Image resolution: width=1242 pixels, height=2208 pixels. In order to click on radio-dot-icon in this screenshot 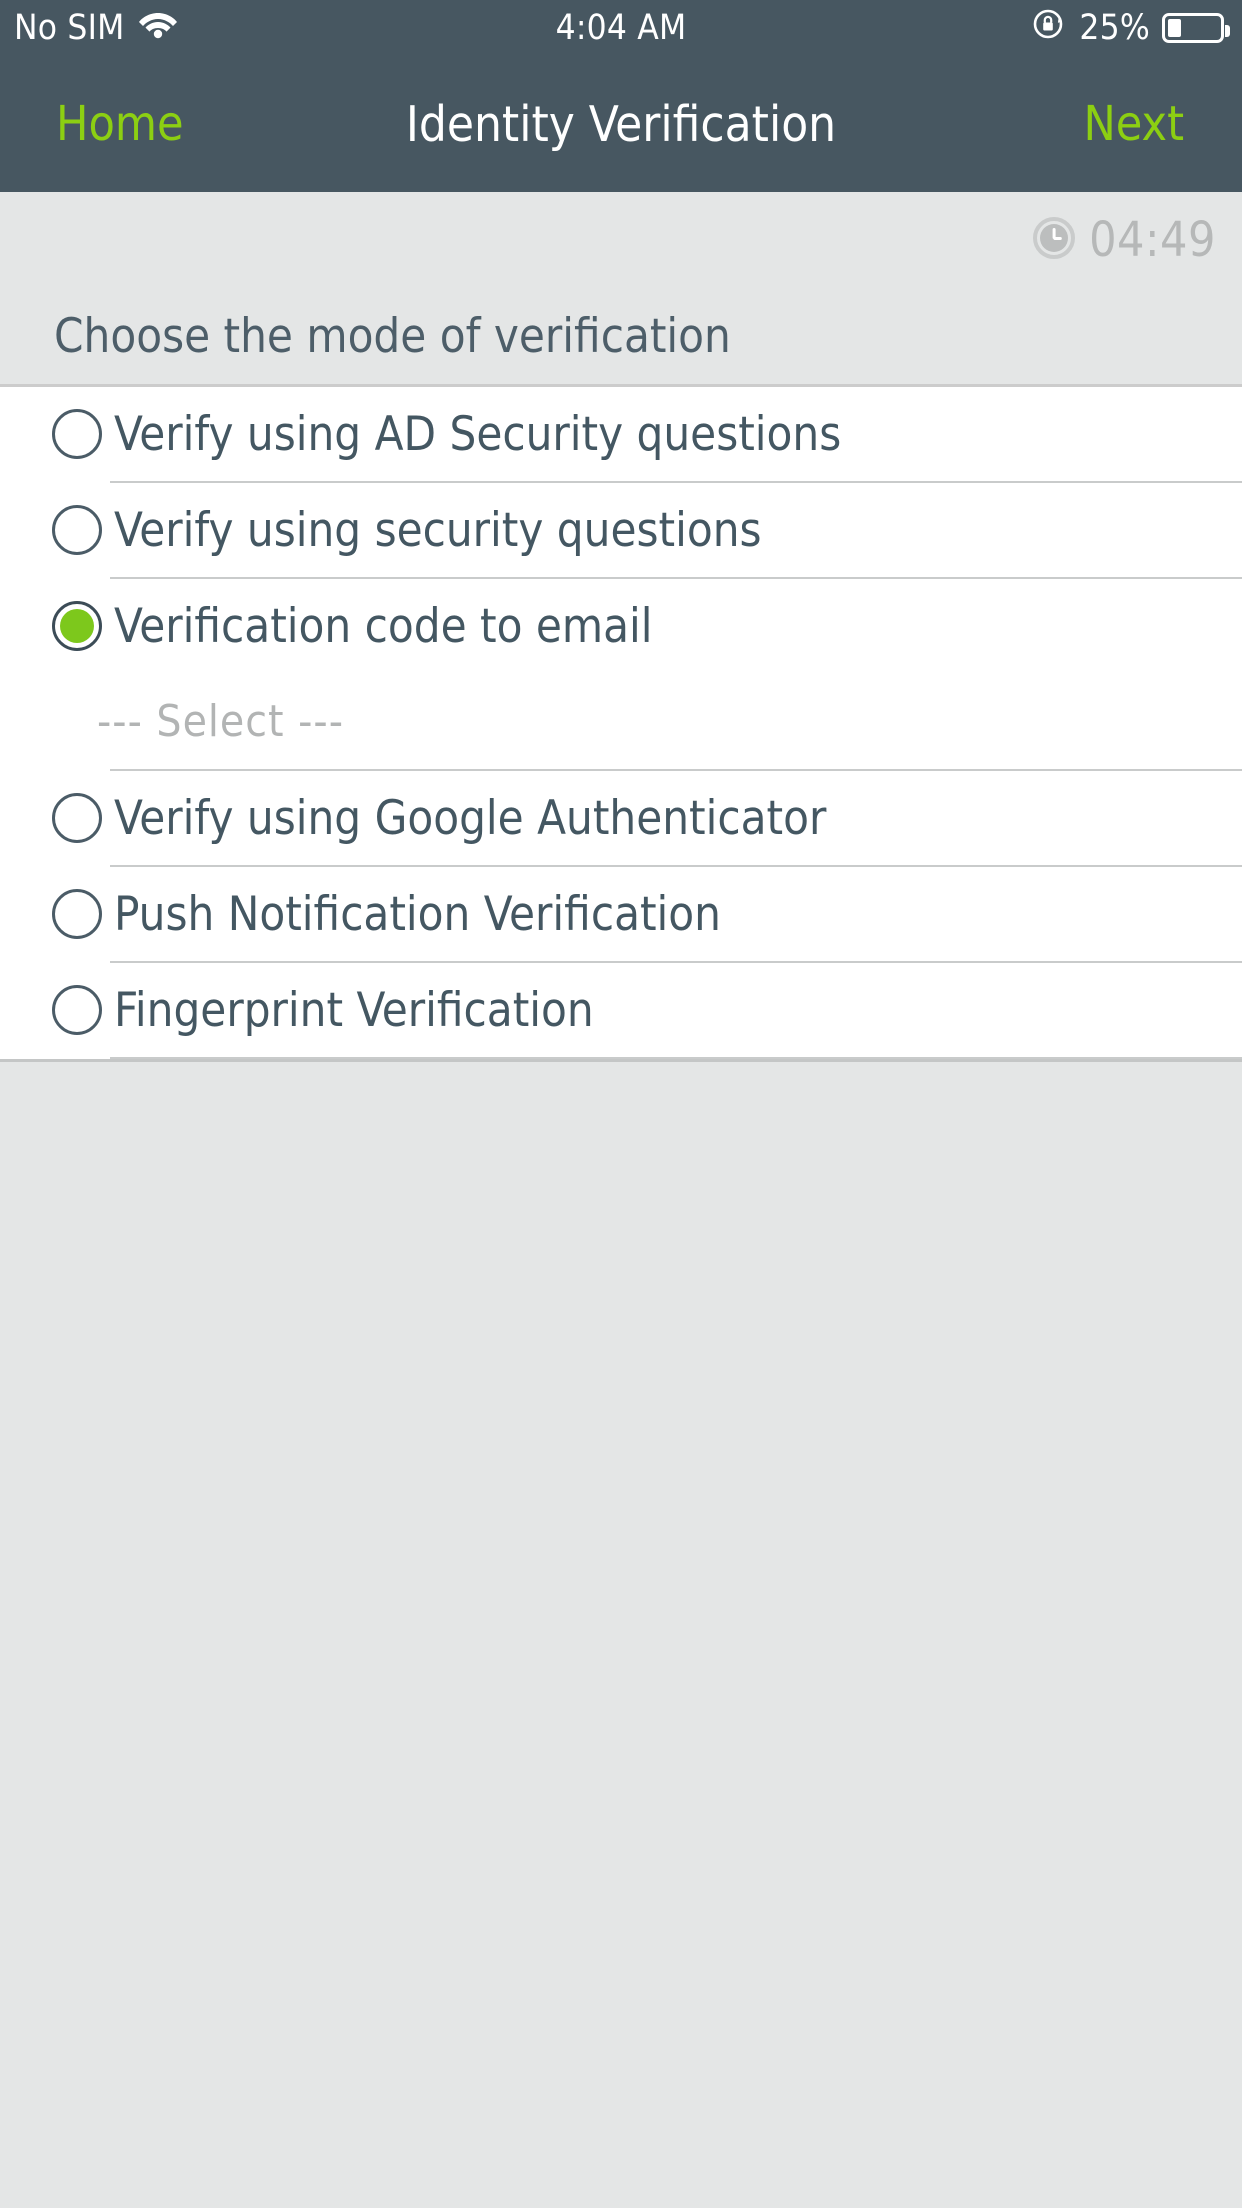, I will do `click(77, 626)`.